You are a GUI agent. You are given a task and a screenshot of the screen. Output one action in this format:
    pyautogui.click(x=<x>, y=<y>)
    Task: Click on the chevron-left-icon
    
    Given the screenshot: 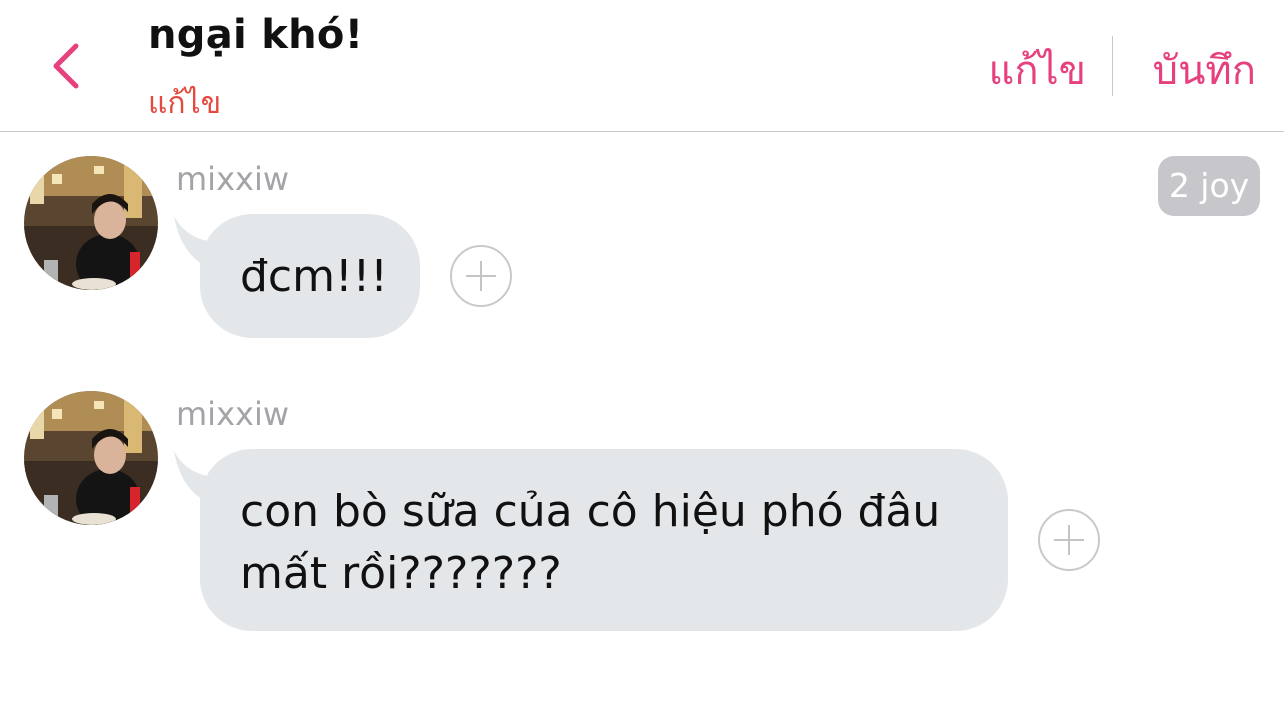 What is the action you would take?
    pyautogui.click(x=66, y=66)
    